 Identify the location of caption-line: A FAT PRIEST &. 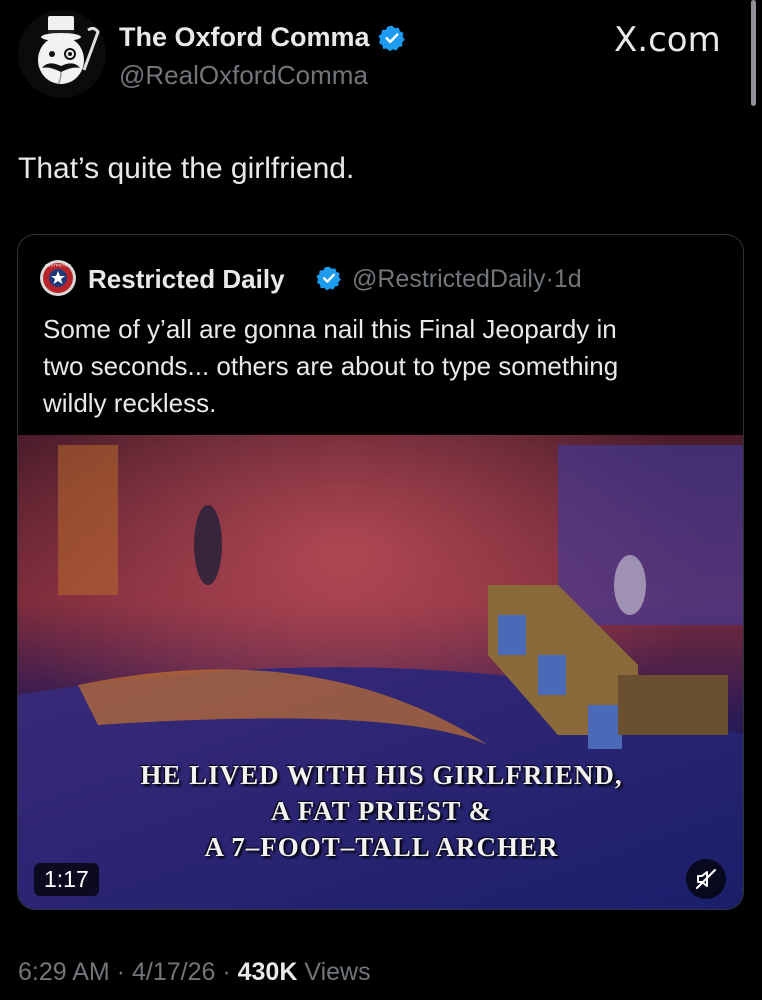
(381, 811).